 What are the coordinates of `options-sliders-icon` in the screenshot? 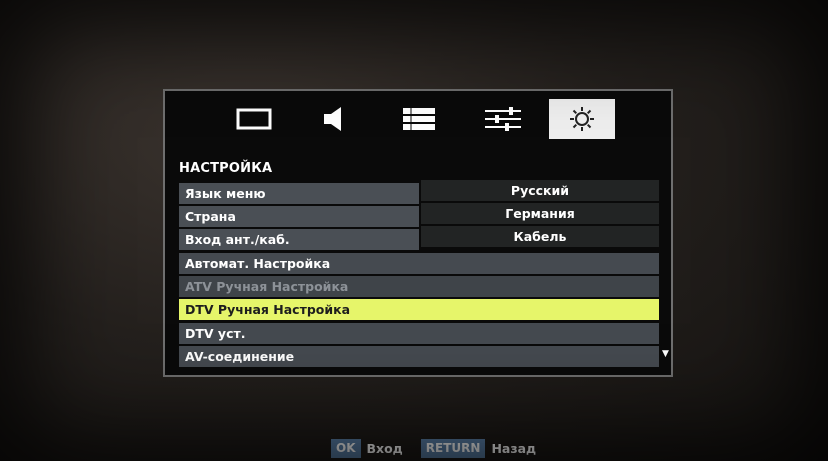 It's located at (503, 119).